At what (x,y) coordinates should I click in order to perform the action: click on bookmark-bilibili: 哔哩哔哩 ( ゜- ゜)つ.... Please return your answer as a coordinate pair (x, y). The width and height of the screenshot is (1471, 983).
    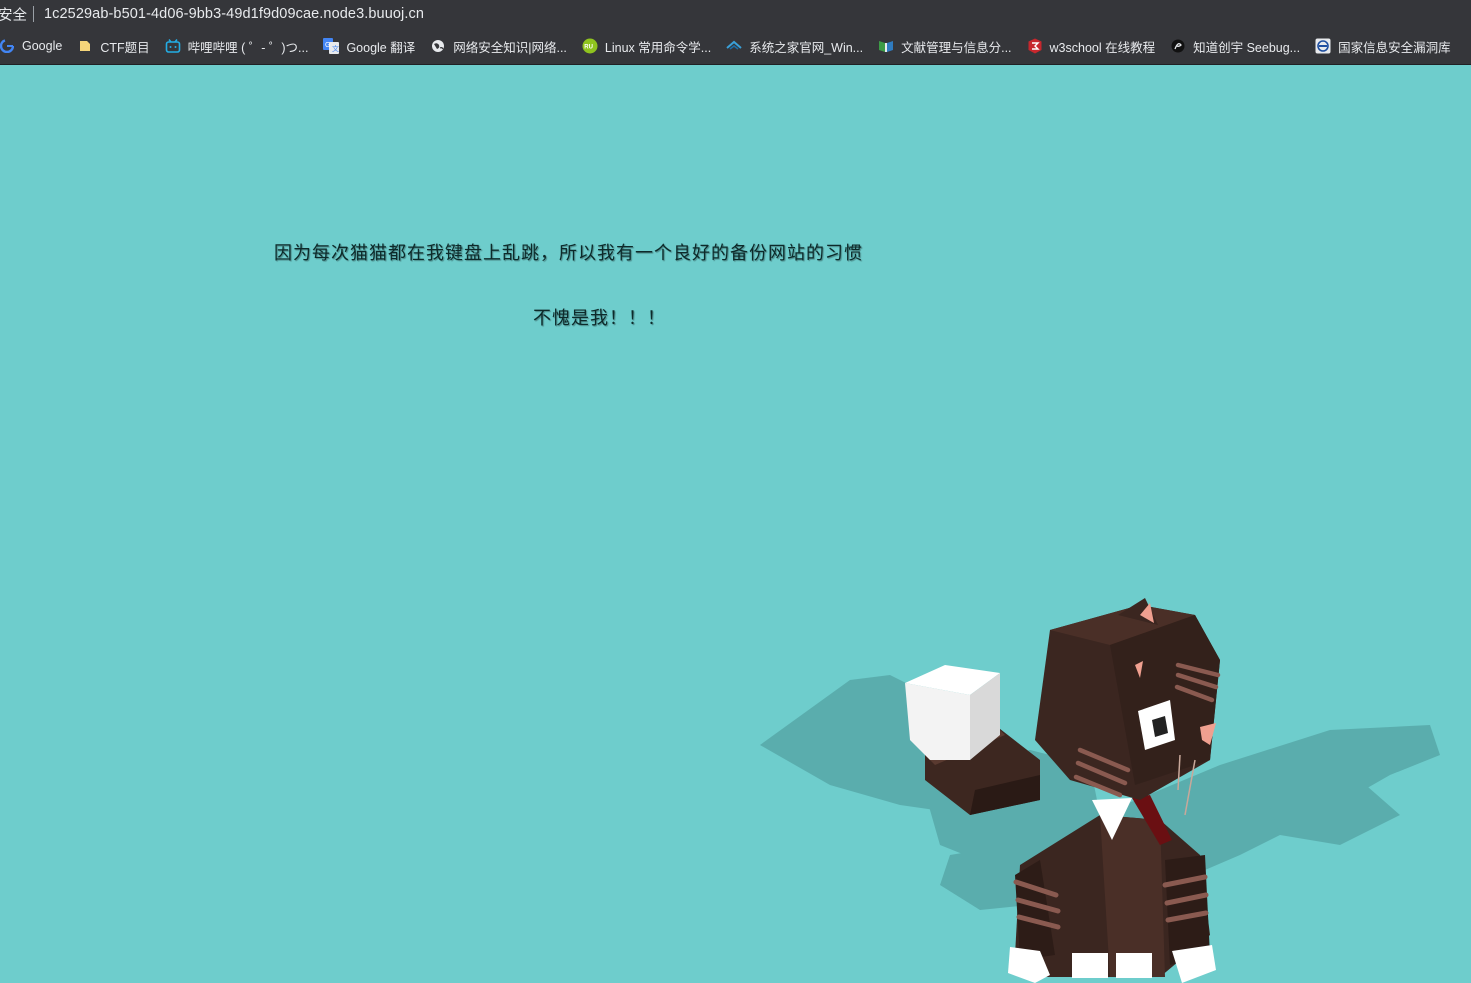
    Looking at the image, I should click on (240, 46).